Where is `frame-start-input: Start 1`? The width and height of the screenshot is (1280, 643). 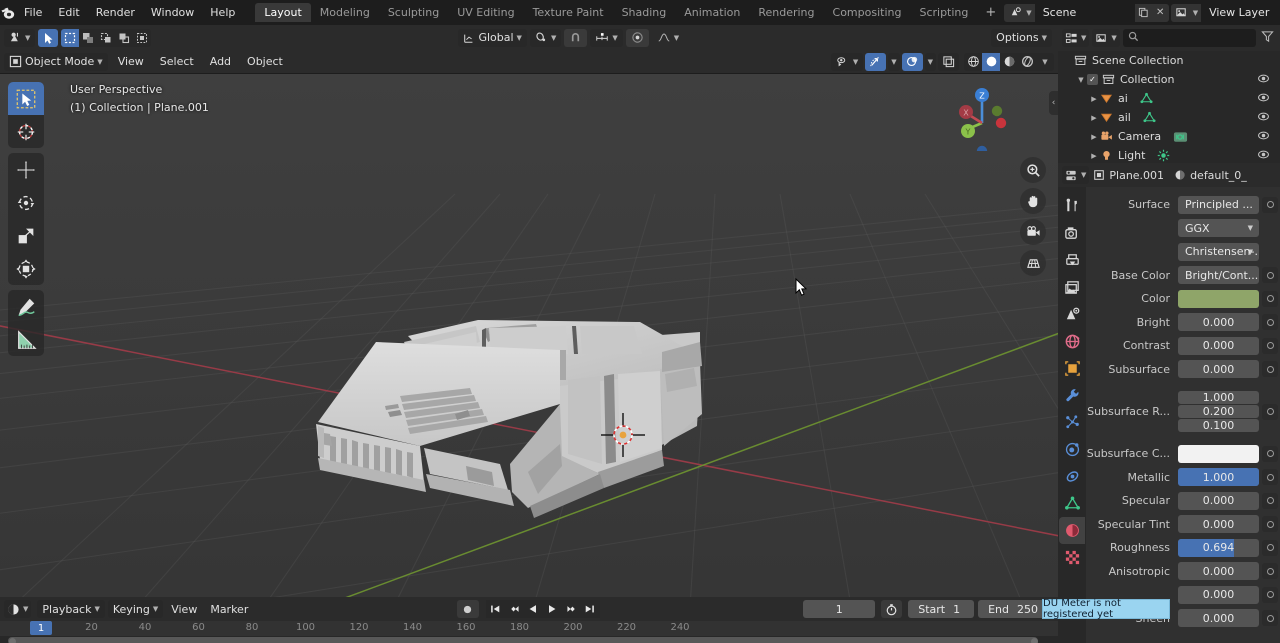 frame-start-input: Start 1 is located at coordinates (941, 609).